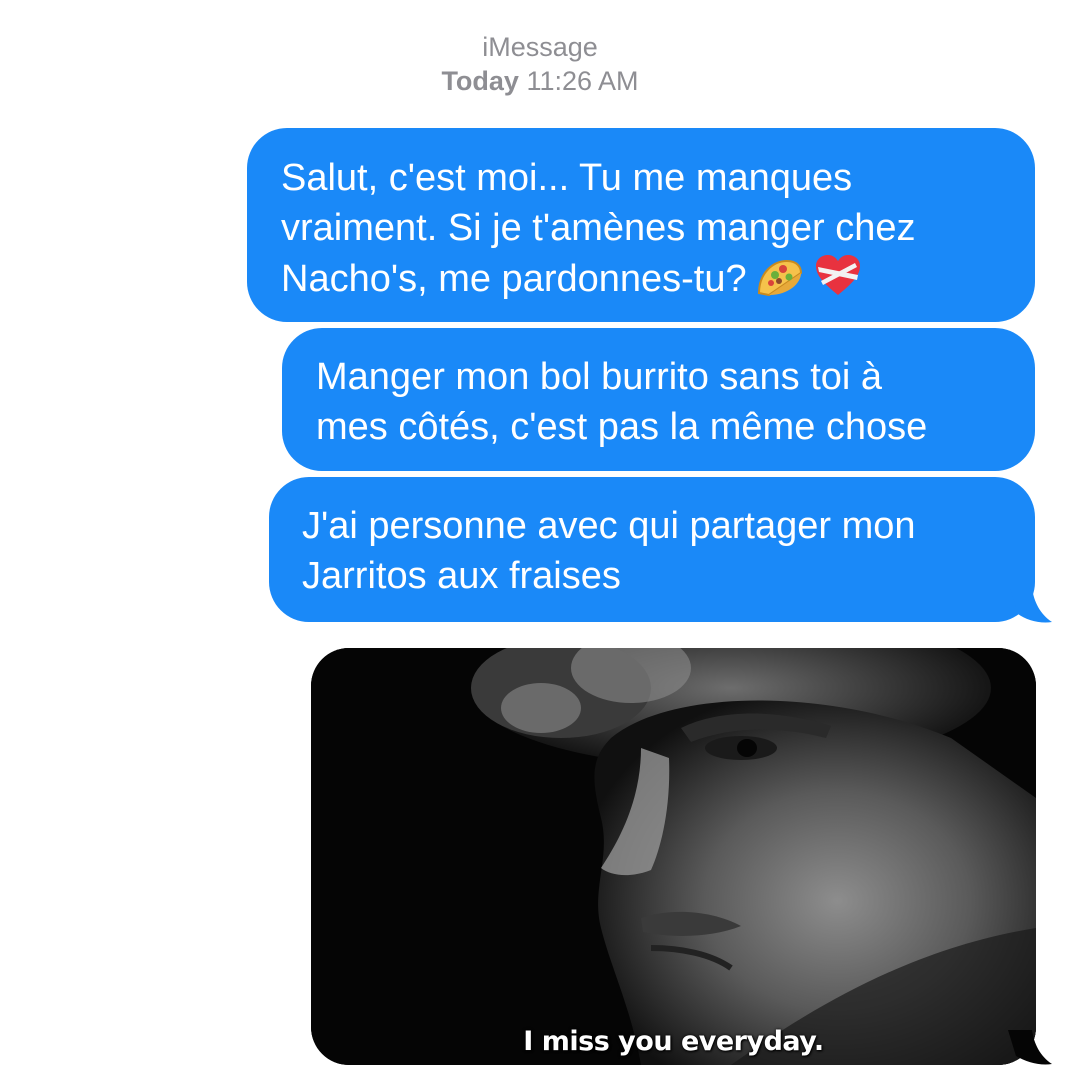 Image resolution: width=1080 pixels, height=1080 pixels. I want to click on heart-with-ribbon-icon, so click(838, 281).